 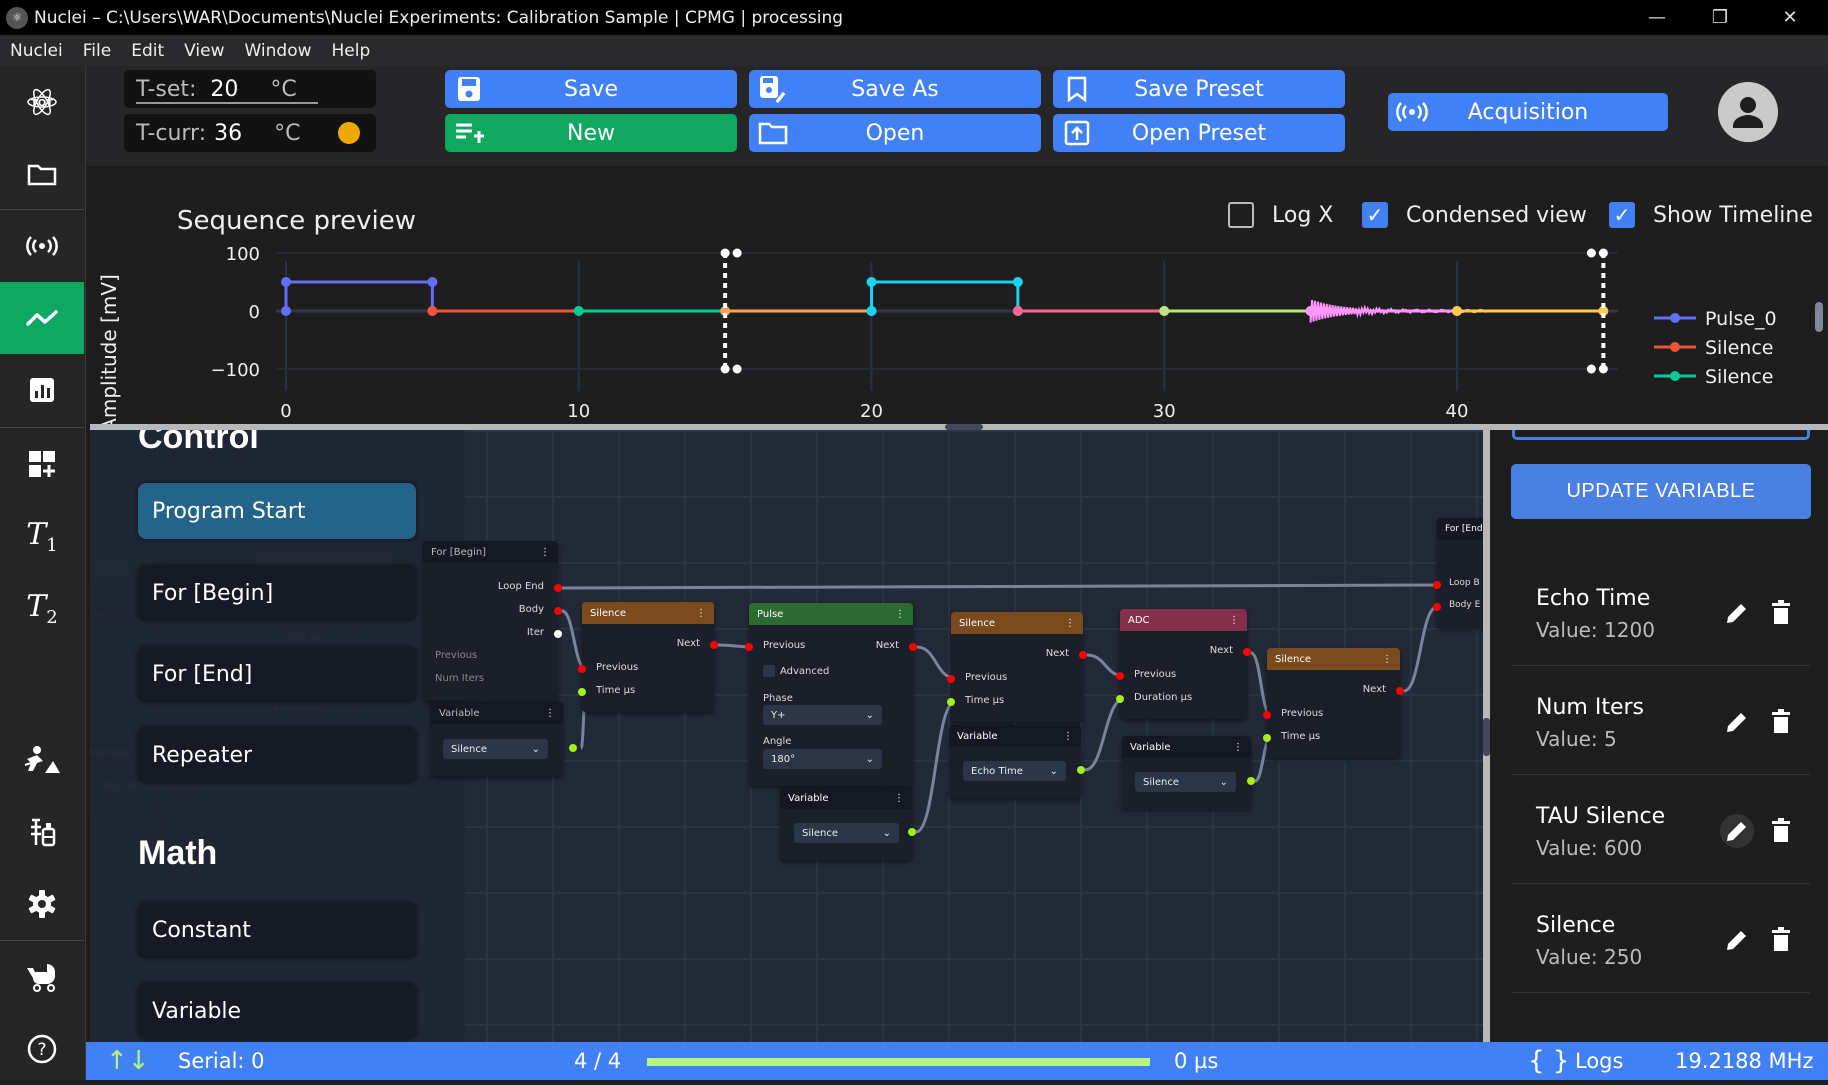 I want to click on legend-scrollbar, so click(x=1819, y=317).